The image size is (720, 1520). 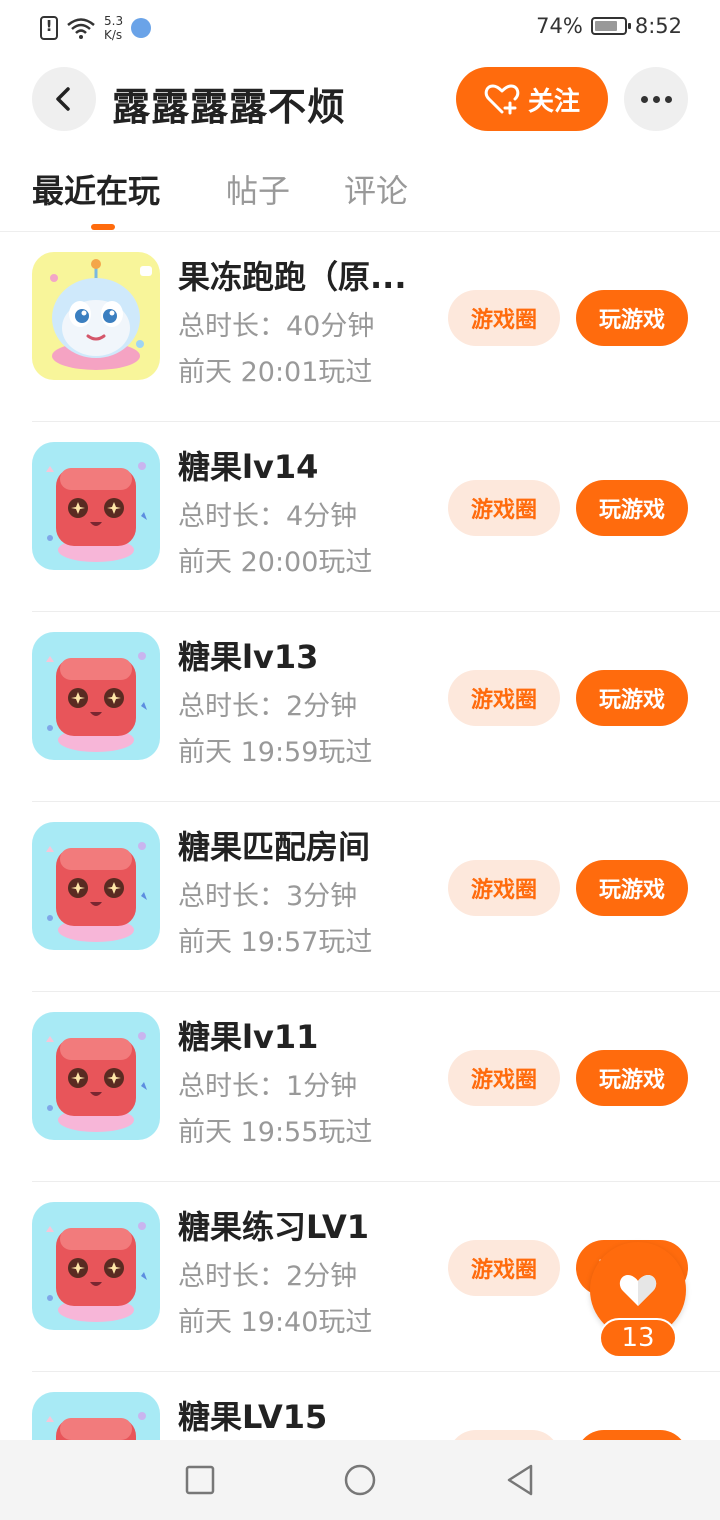 What do you see at coordinates (275, 562) in the screenshot?
I see `game-last-played: 前天 20:00玩过` at bounding box center [275, 562].